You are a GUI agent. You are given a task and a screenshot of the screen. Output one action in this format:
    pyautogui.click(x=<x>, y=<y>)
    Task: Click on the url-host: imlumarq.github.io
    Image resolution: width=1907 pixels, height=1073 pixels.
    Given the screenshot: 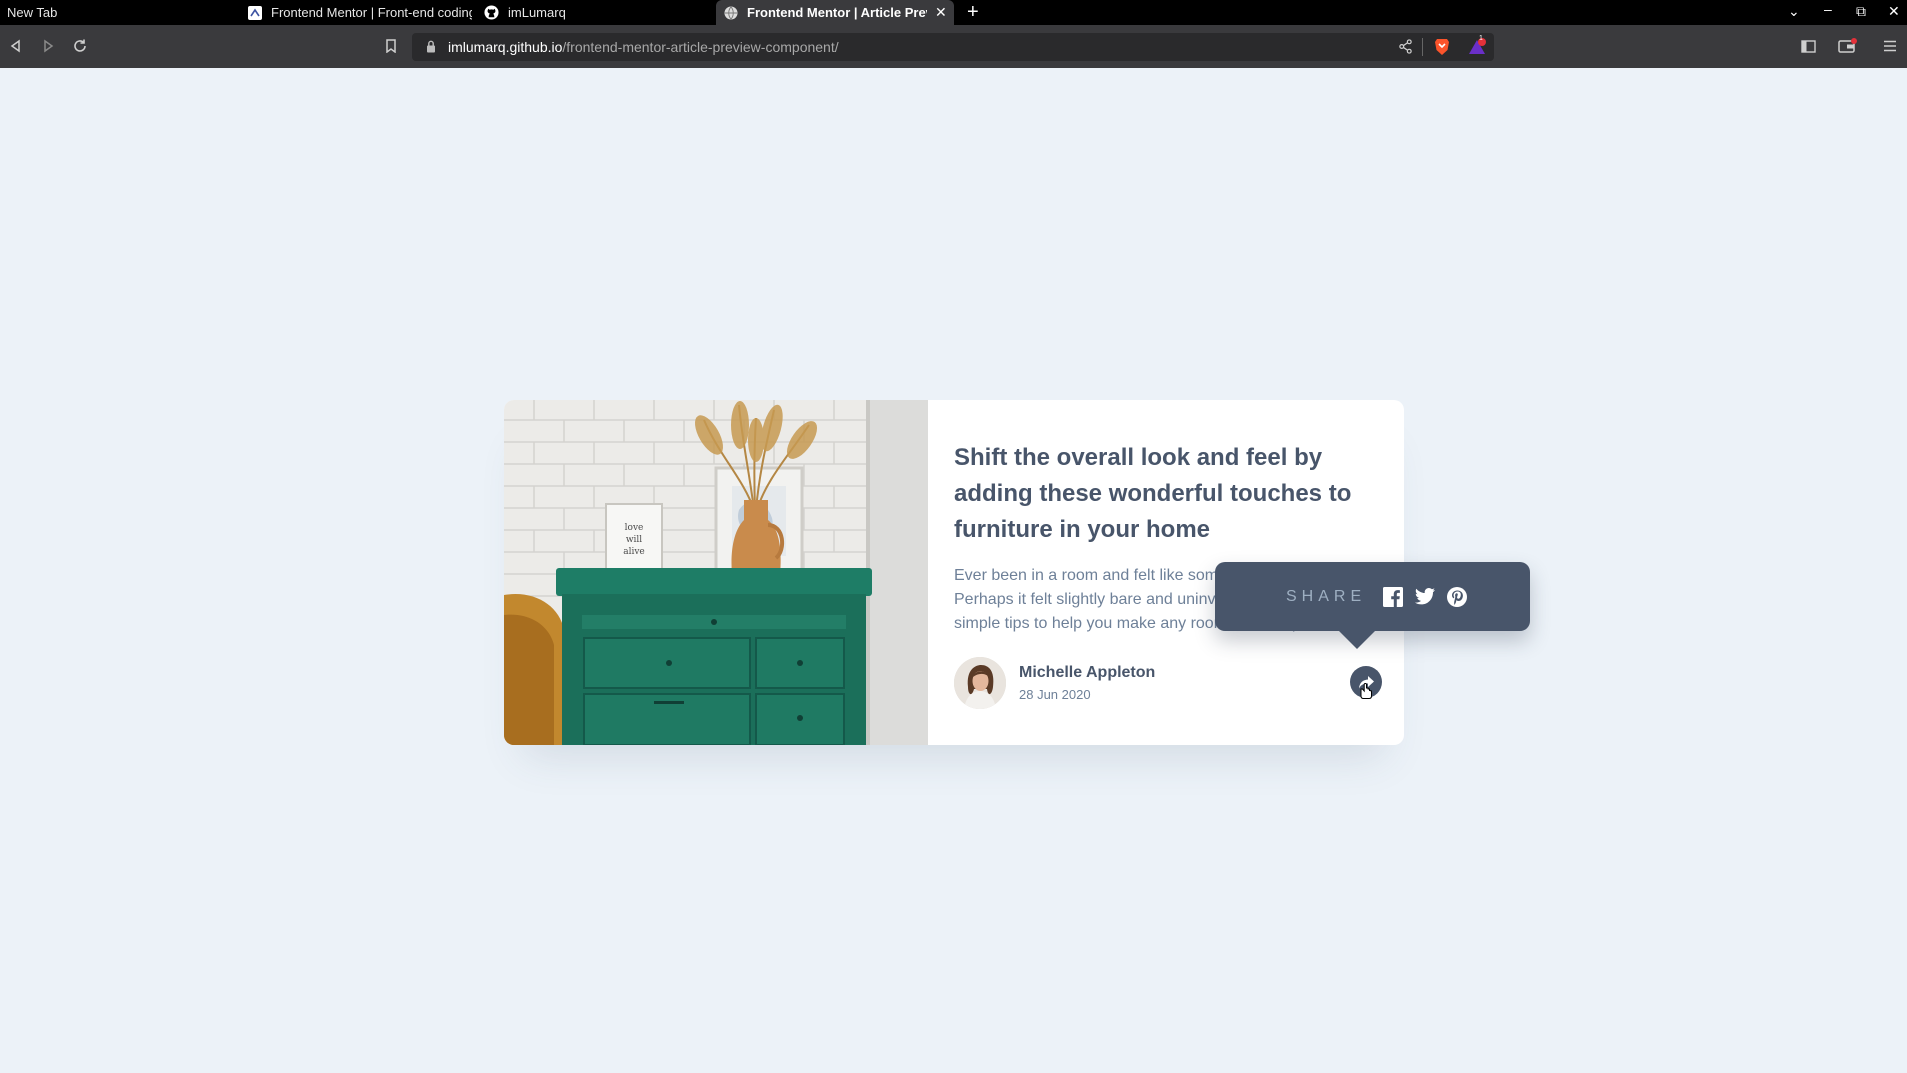 What is the action you would take?
    pyautogui.click(x=505, y=47)
    